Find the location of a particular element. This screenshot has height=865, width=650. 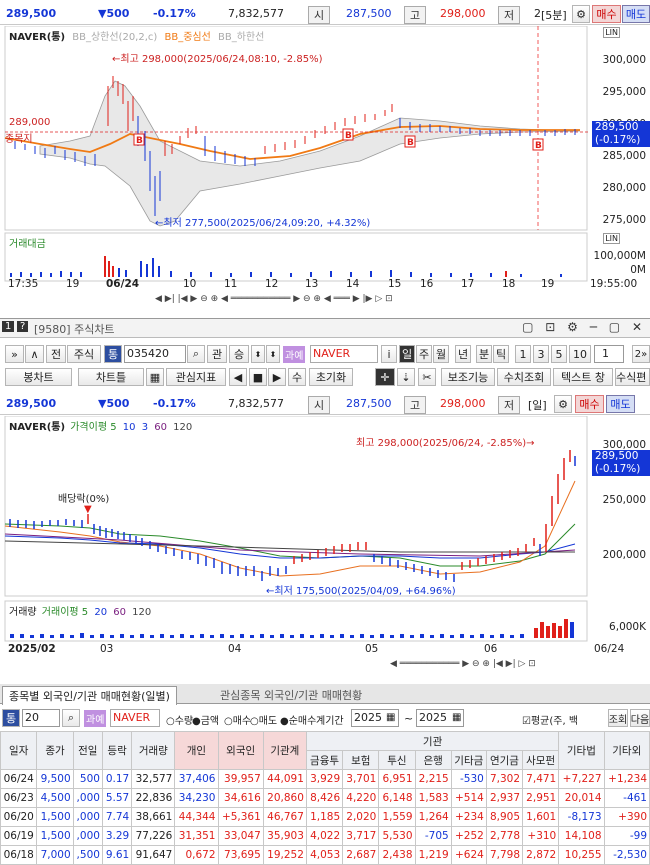

spin-button: ⬍ is located at coordinates (258, 354).